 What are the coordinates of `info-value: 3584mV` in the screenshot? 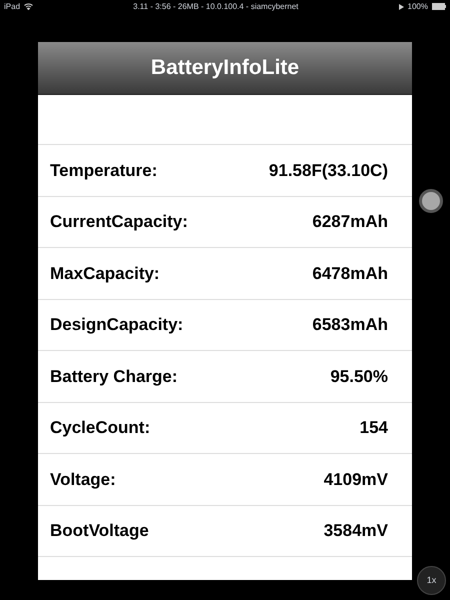 It's located at (356, 531).